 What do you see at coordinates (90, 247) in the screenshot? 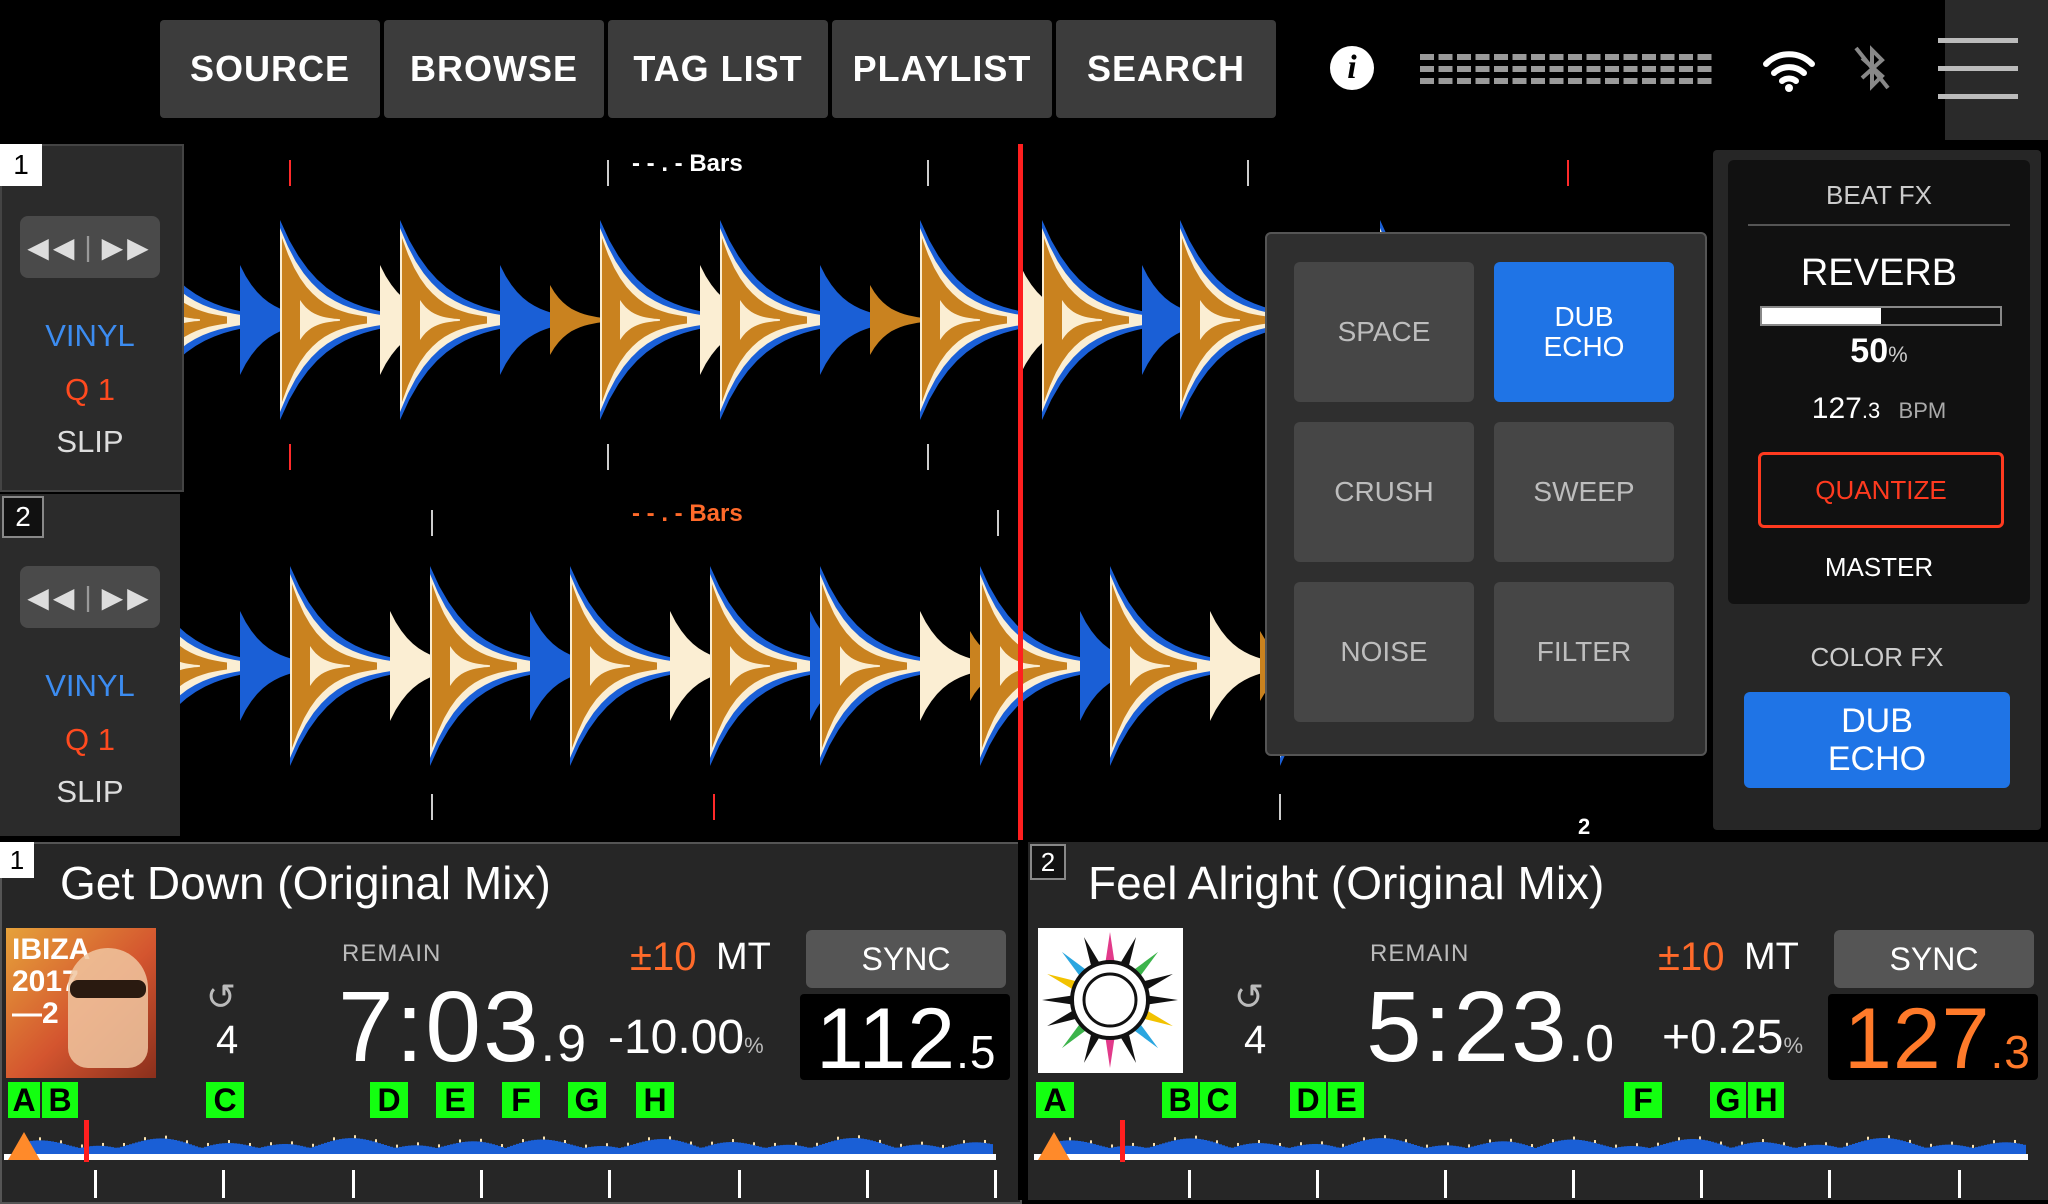
I see `deck1-seek-button: ◀◀ | ▶▶` at bounding box center [90, 247].